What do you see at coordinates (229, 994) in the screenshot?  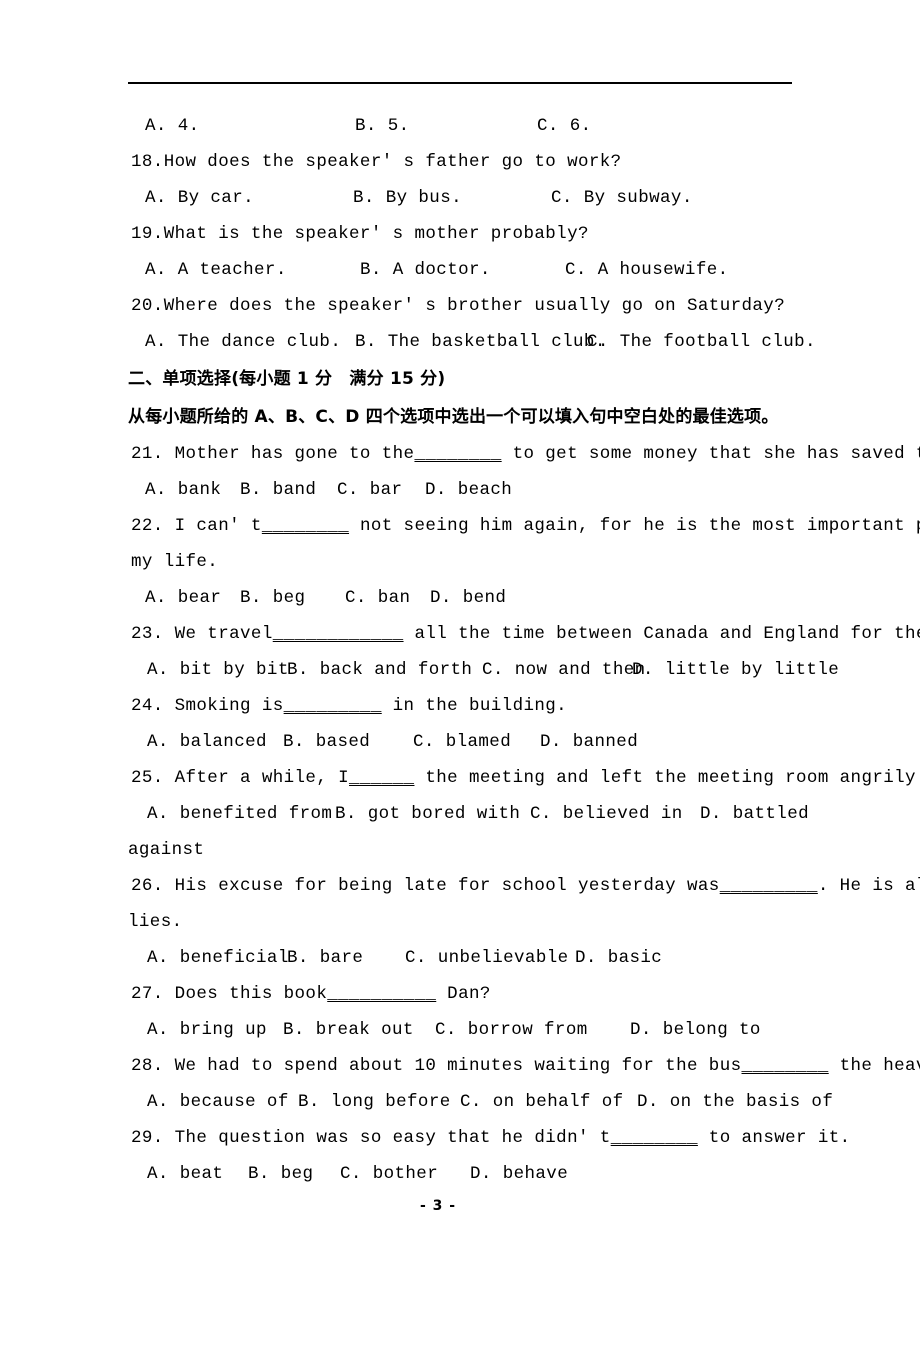 I see `stem-text: 27. Does this book` at bounding box center [229, 994].